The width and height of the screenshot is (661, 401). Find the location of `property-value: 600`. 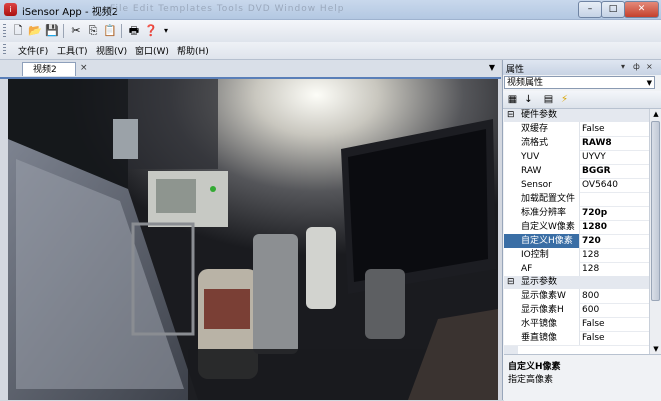

property-value: 600 is located at coordinates (615, 310).